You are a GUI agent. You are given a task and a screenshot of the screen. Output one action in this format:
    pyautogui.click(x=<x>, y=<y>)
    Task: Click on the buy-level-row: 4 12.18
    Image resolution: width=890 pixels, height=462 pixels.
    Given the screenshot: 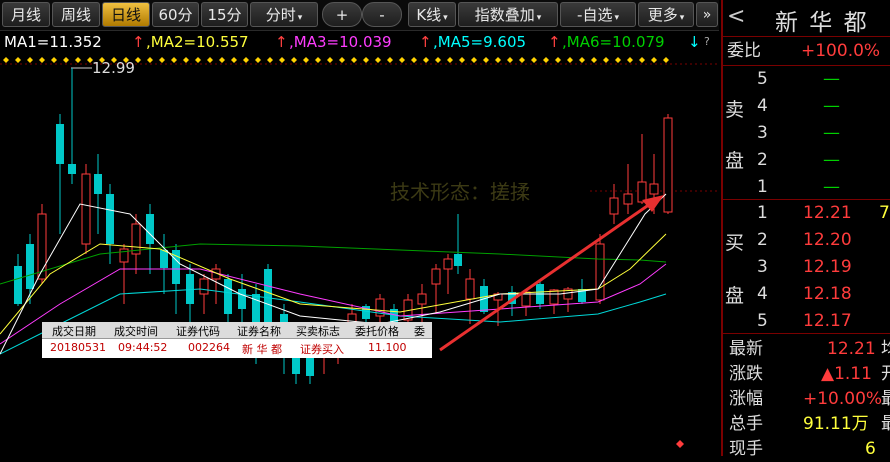 What is the action you would take?
    pyautogui.click(x=806, y=294)
    